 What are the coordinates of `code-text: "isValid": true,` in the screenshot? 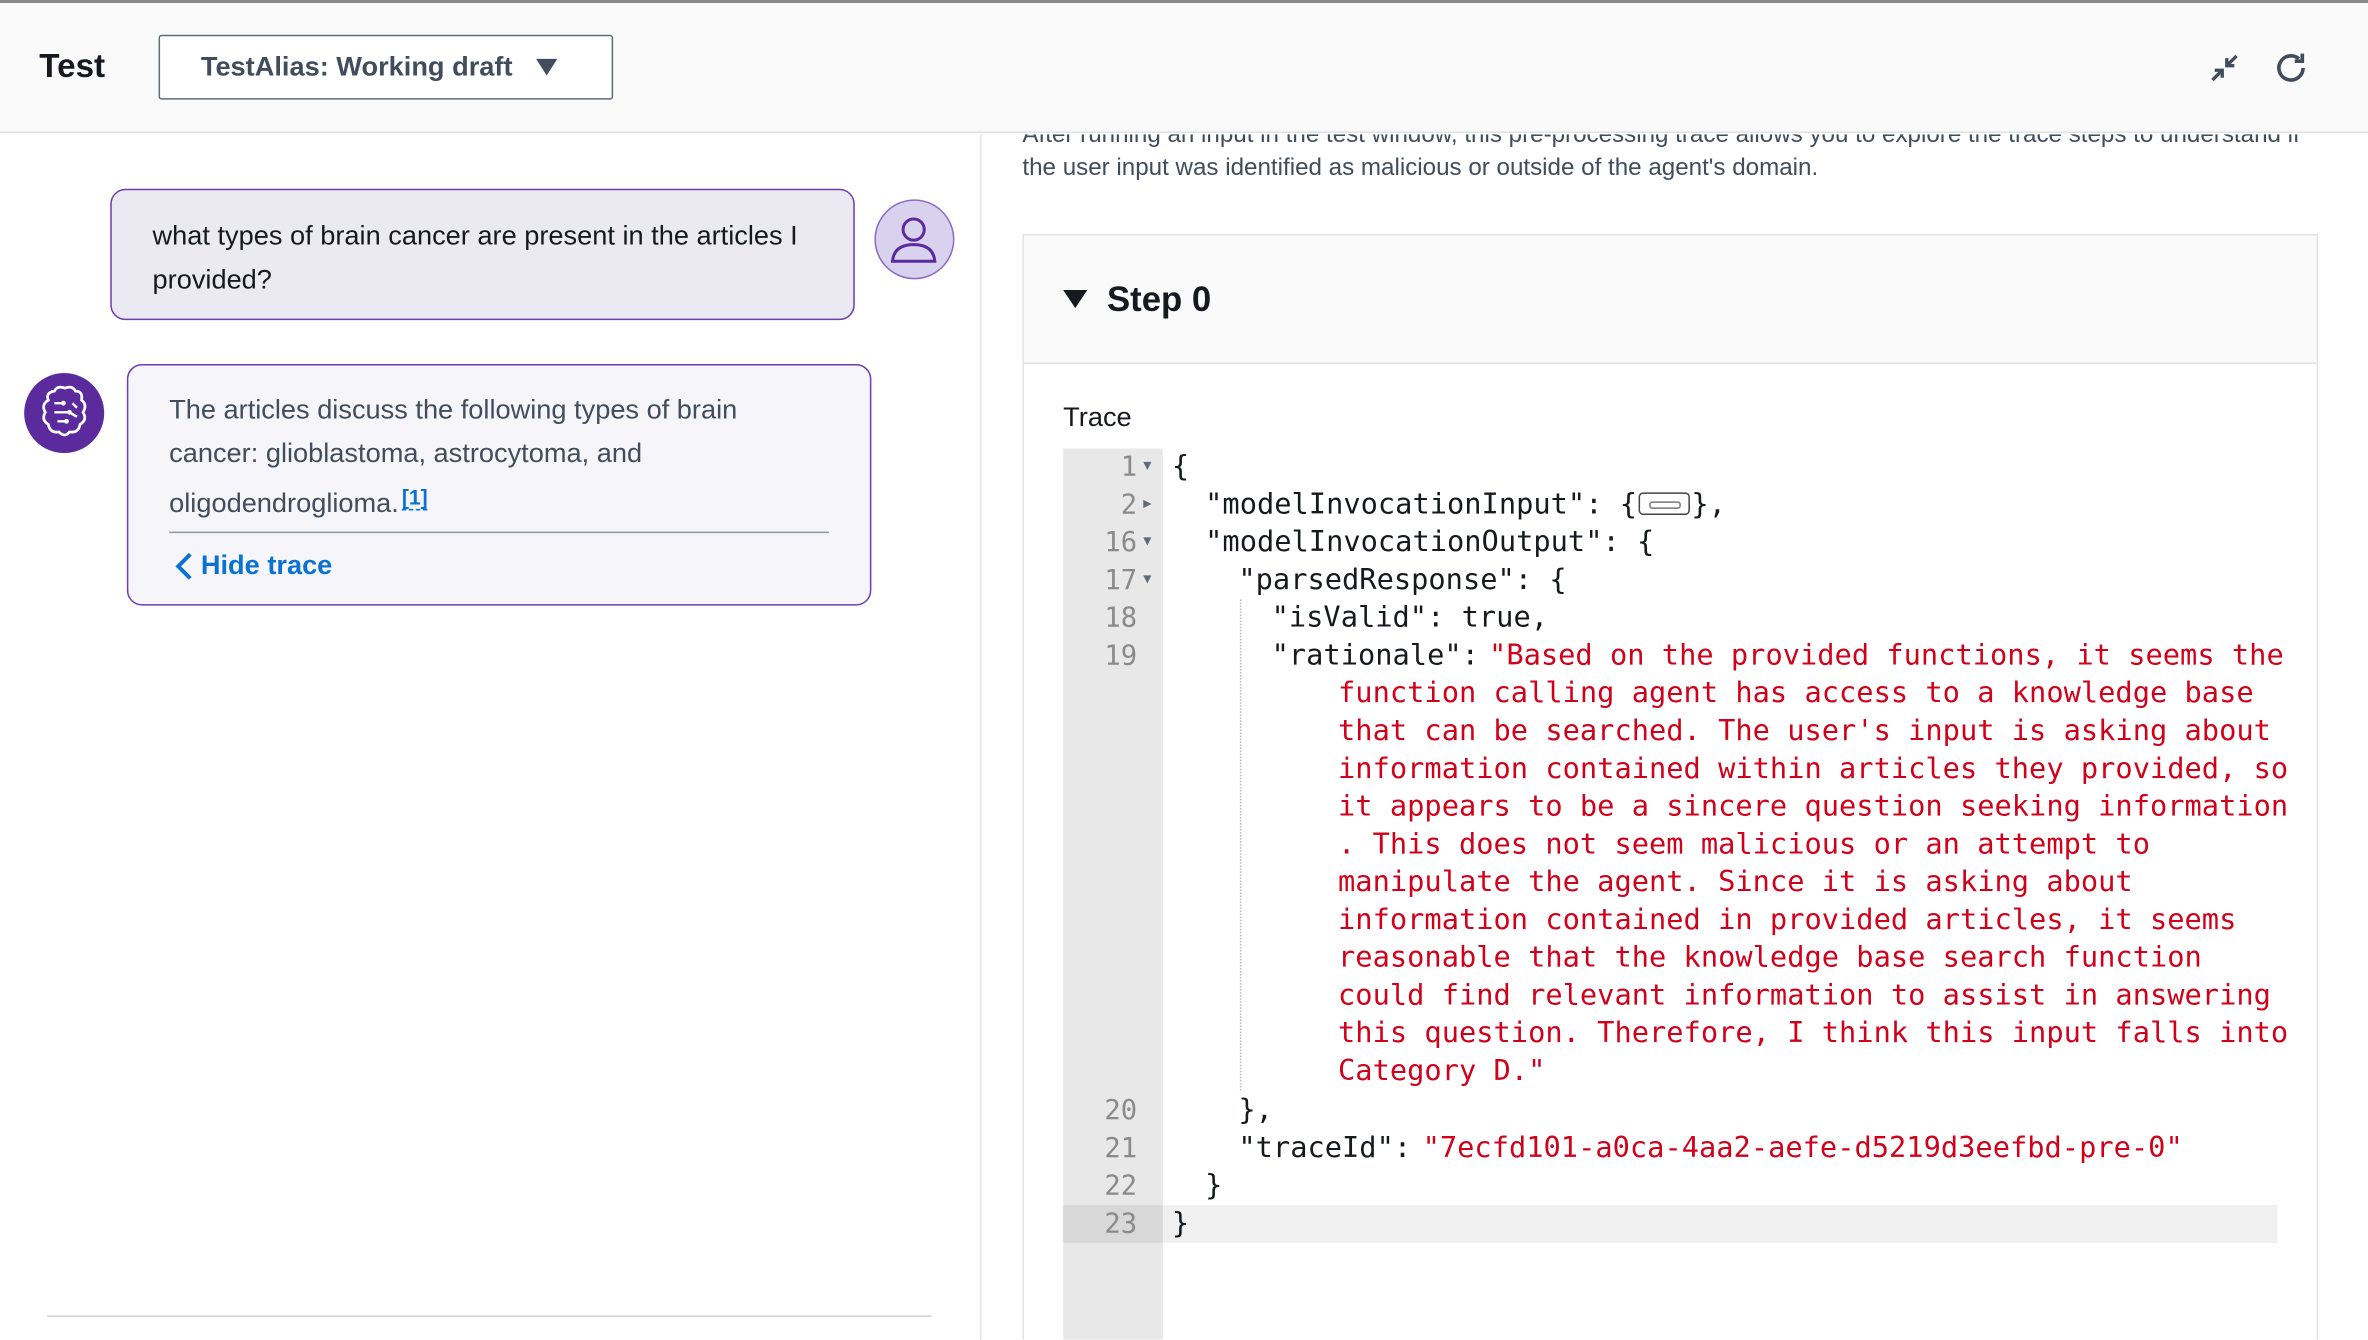 It's located at (1410, 618).